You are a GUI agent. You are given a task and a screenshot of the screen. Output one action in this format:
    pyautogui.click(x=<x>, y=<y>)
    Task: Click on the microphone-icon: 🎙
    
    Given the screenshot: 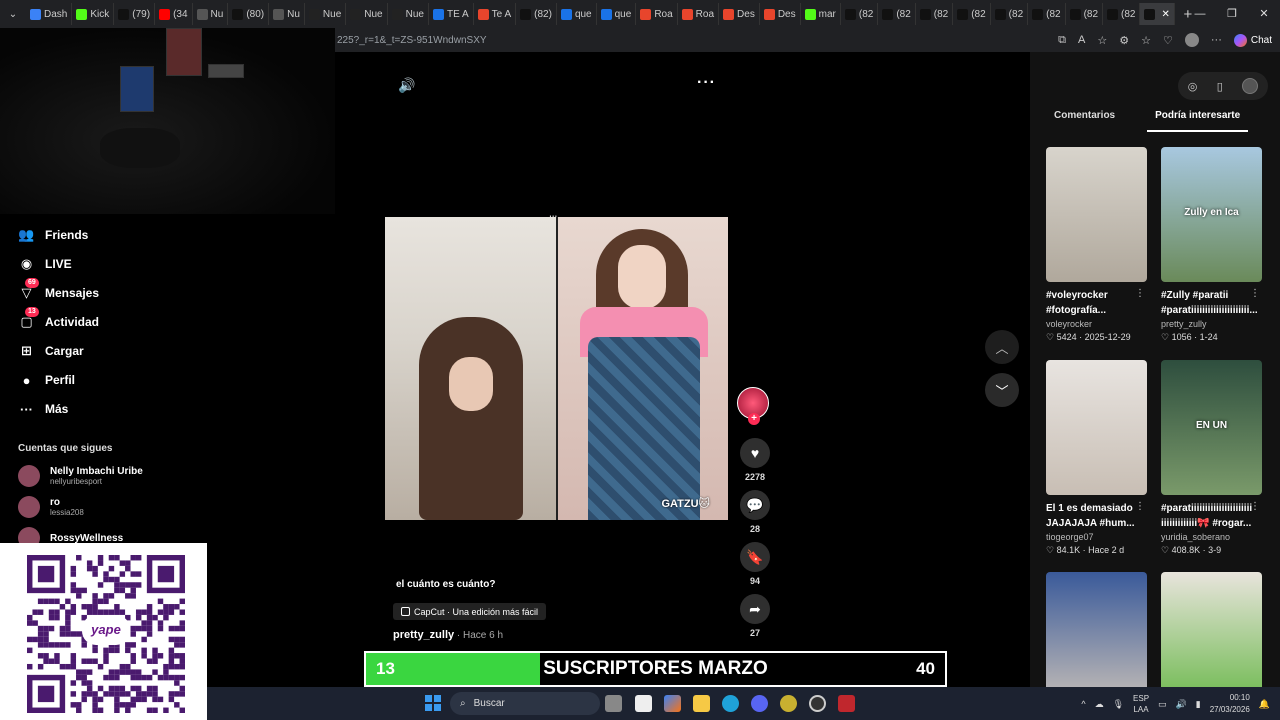 What is the action you would take?
    pyautogui.click(x=1118, y=704)
    